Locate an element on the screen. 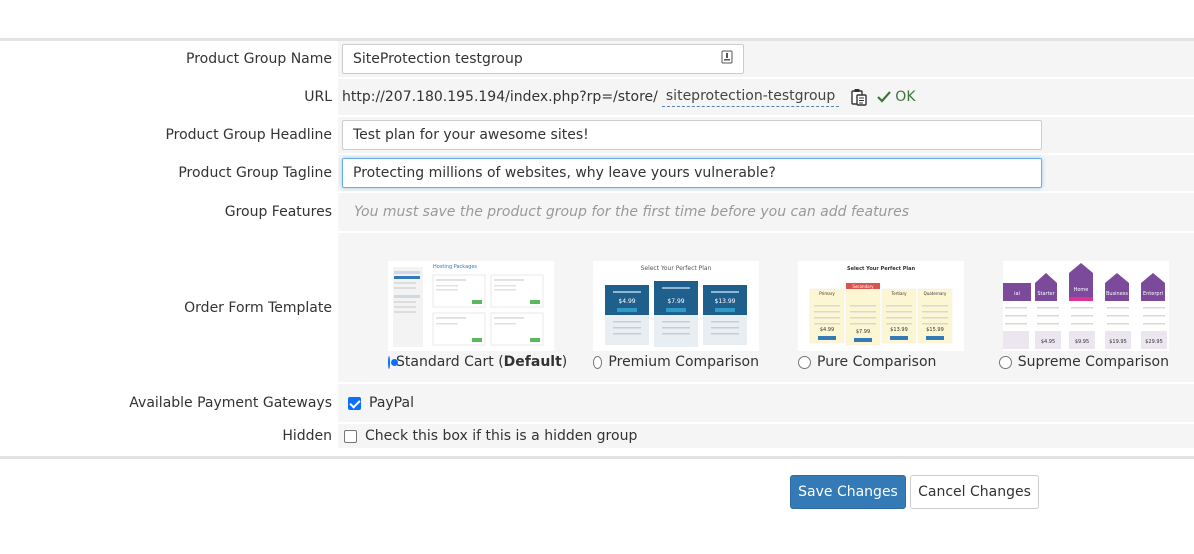 The image size is (1194, 554). url-status: OK is located at coordinates (896, 97).